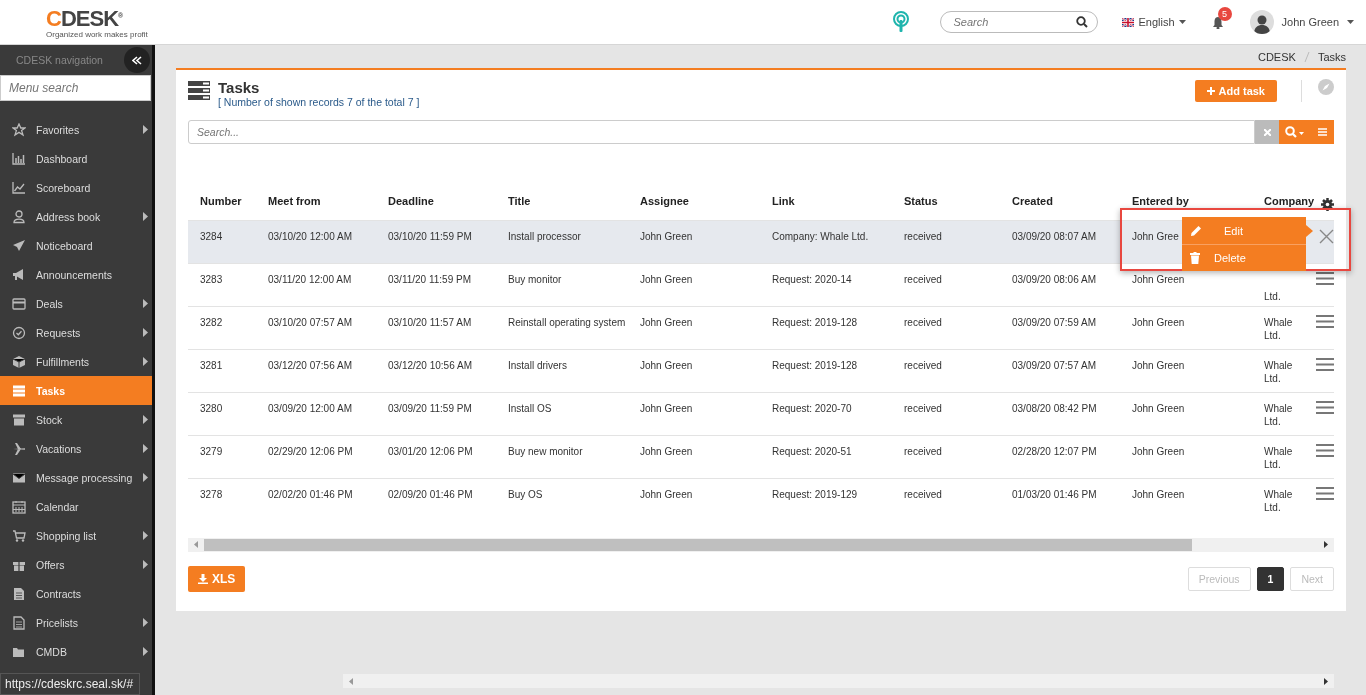 The image size is (1366, 695). Describe the element at coordinates (544, 236) in the screenshot. I see `table-cell: Install processor` at that location.